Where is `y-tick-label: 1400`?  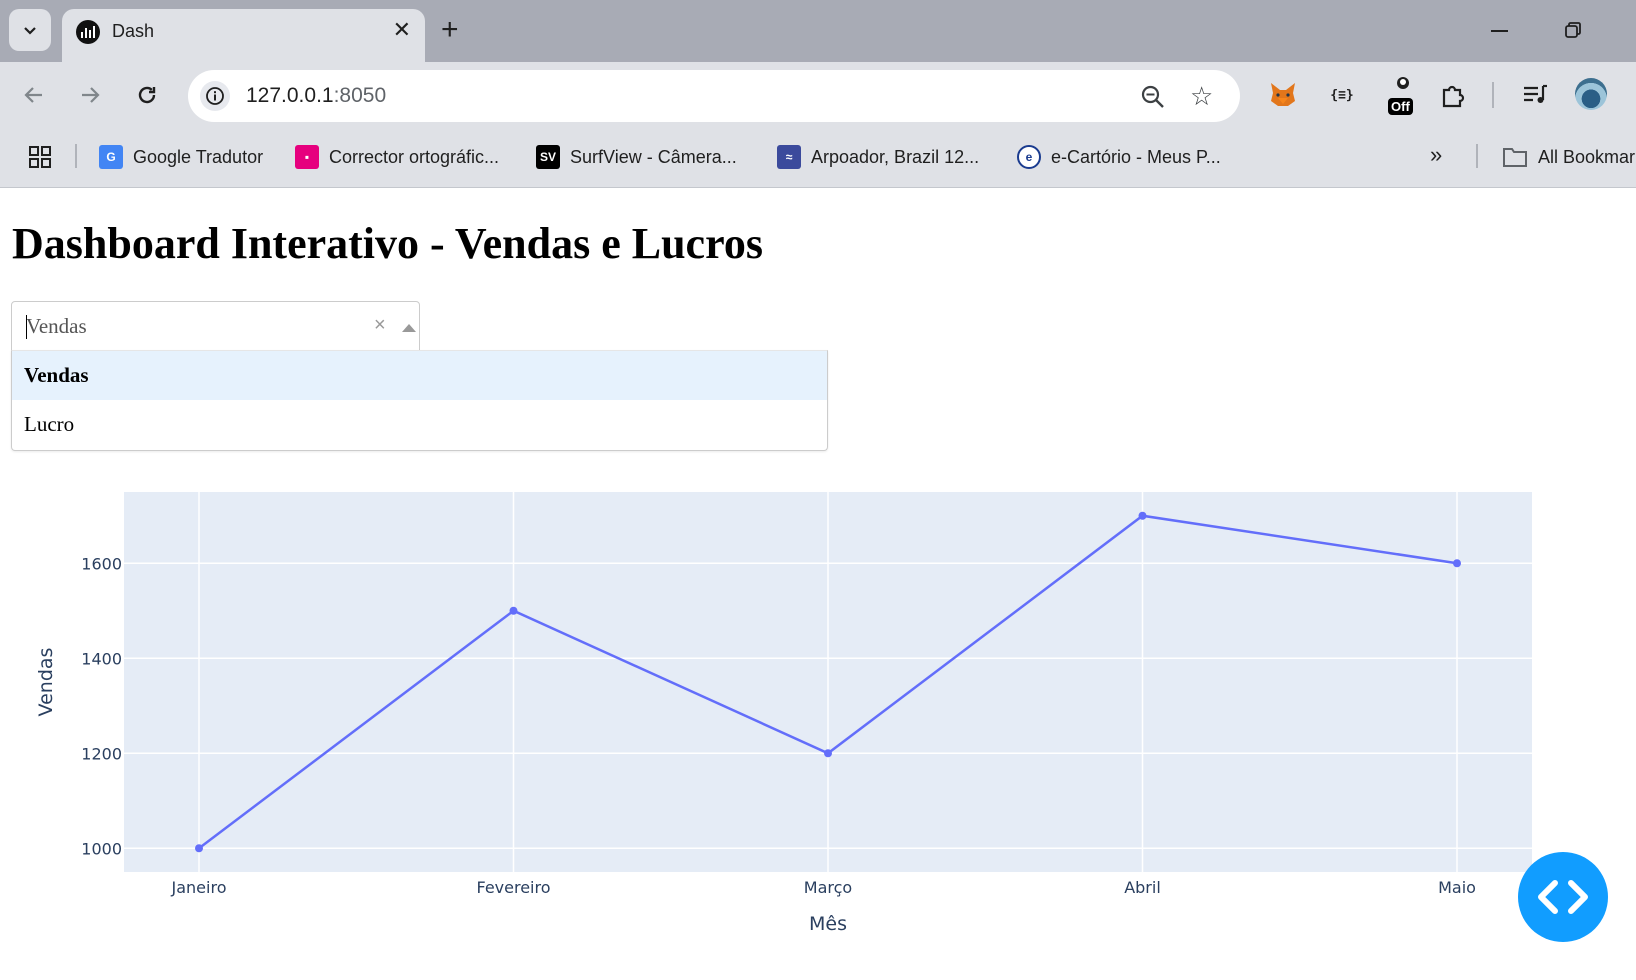 y-tick-label: 1400 is located at coordinates (101, 658).